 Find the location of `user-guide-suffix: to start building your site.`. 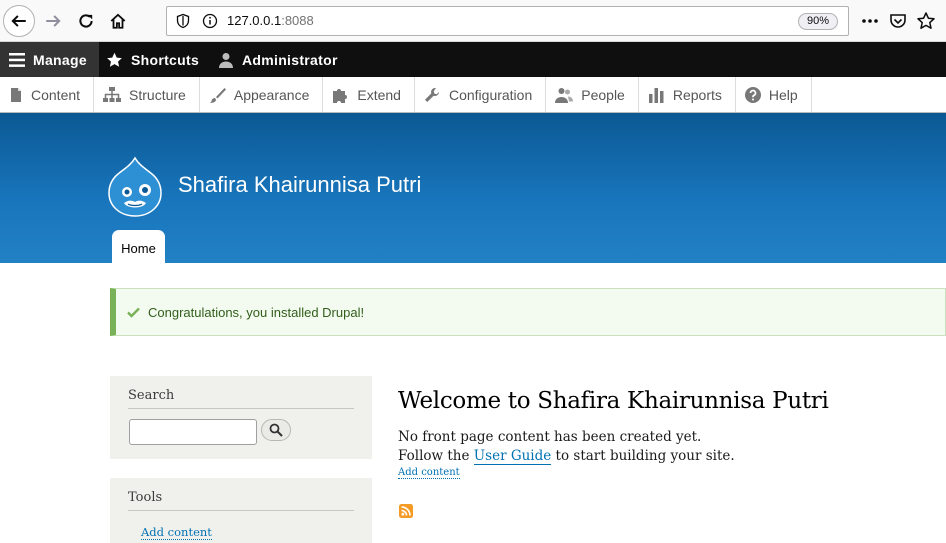

user-guide-suffix: to start building your site. is located at coordinates (643, 456).